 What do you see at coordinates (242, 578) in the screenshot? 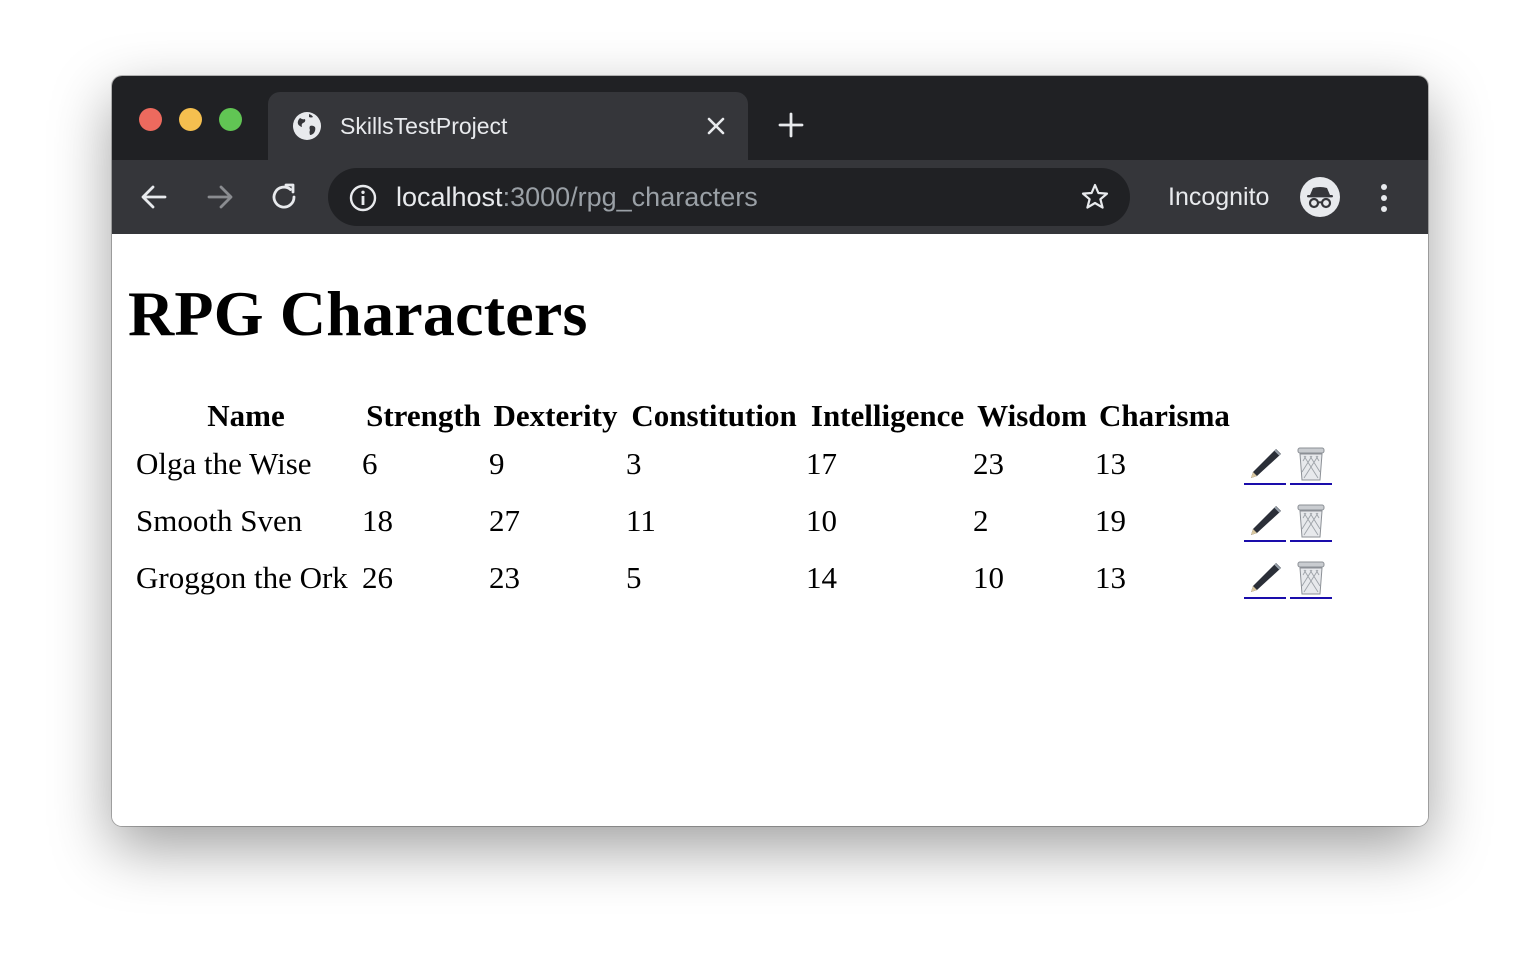
I see `cell-name: Groggon the Ork` at bounding box center [242, 578].